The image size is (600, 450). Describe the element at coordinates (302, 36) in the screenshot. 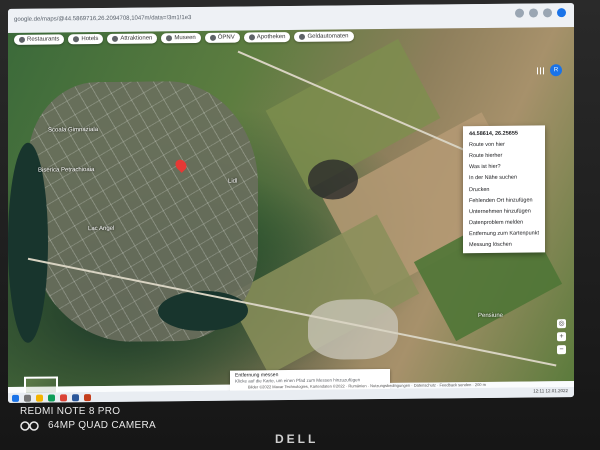

I see `atm-icon` at that location.